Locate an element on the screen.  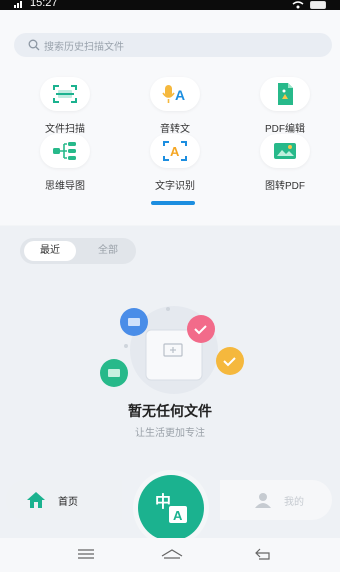
system-nav-bar is located at coordinates (170, 555).